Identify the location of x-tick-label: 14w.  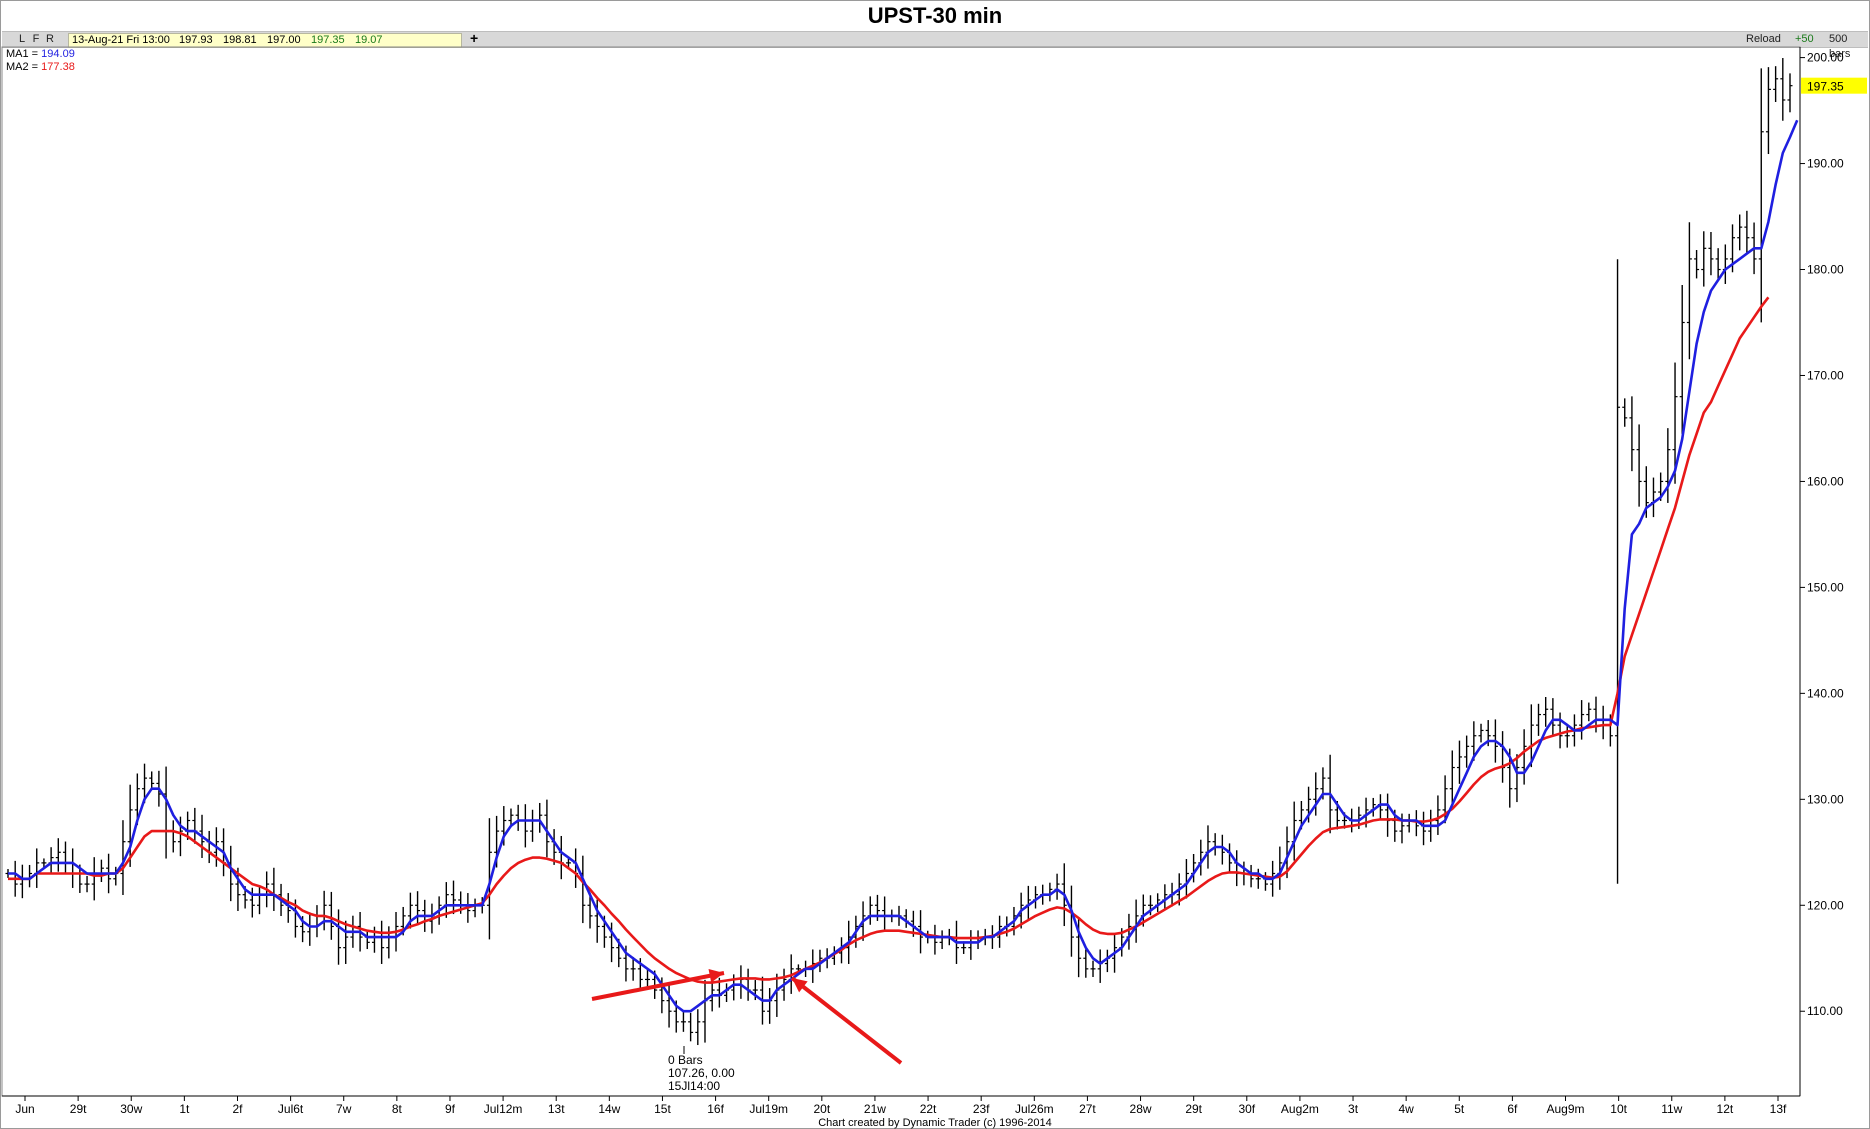
(609, 1109).